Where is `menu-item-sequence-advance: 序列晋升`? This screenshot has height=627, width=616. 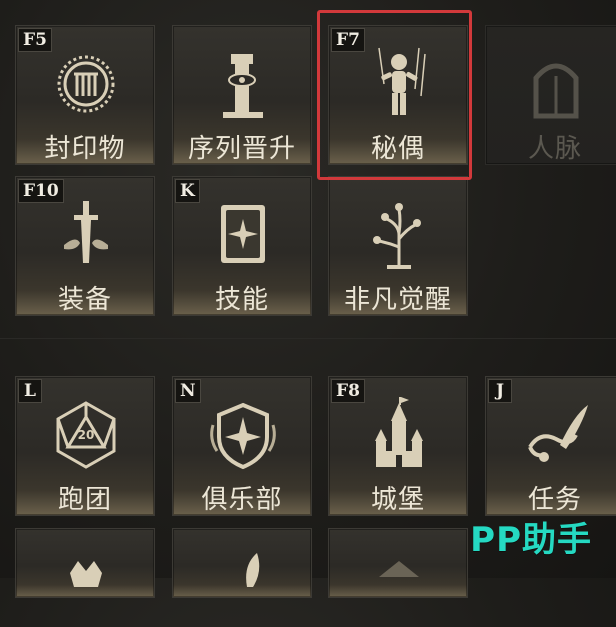
menu-item-sequence-advance: 序列晋升 is located at coordinates (242, 95).